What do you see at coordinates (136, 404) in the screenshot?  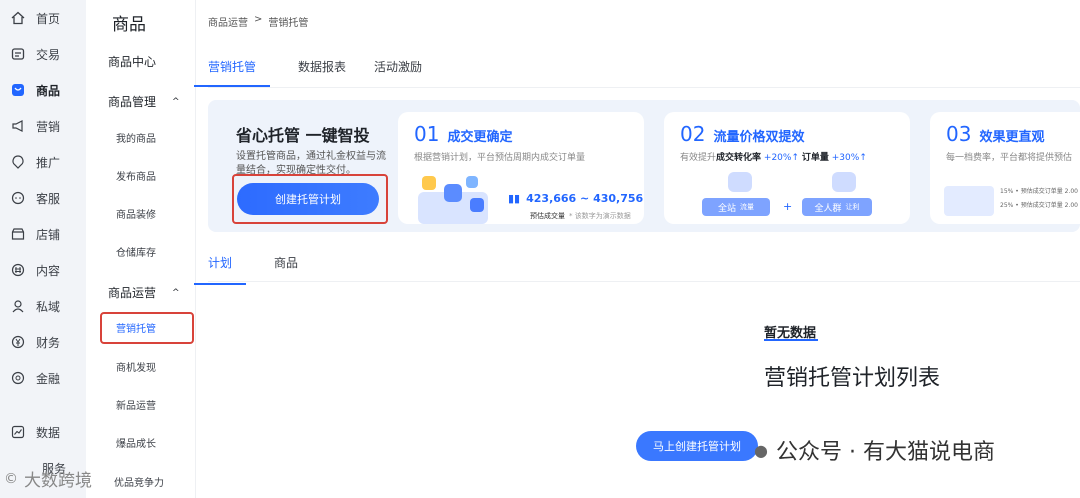 I see `subnav-new-goods: 新品运营` at bounding box center [136, 404].